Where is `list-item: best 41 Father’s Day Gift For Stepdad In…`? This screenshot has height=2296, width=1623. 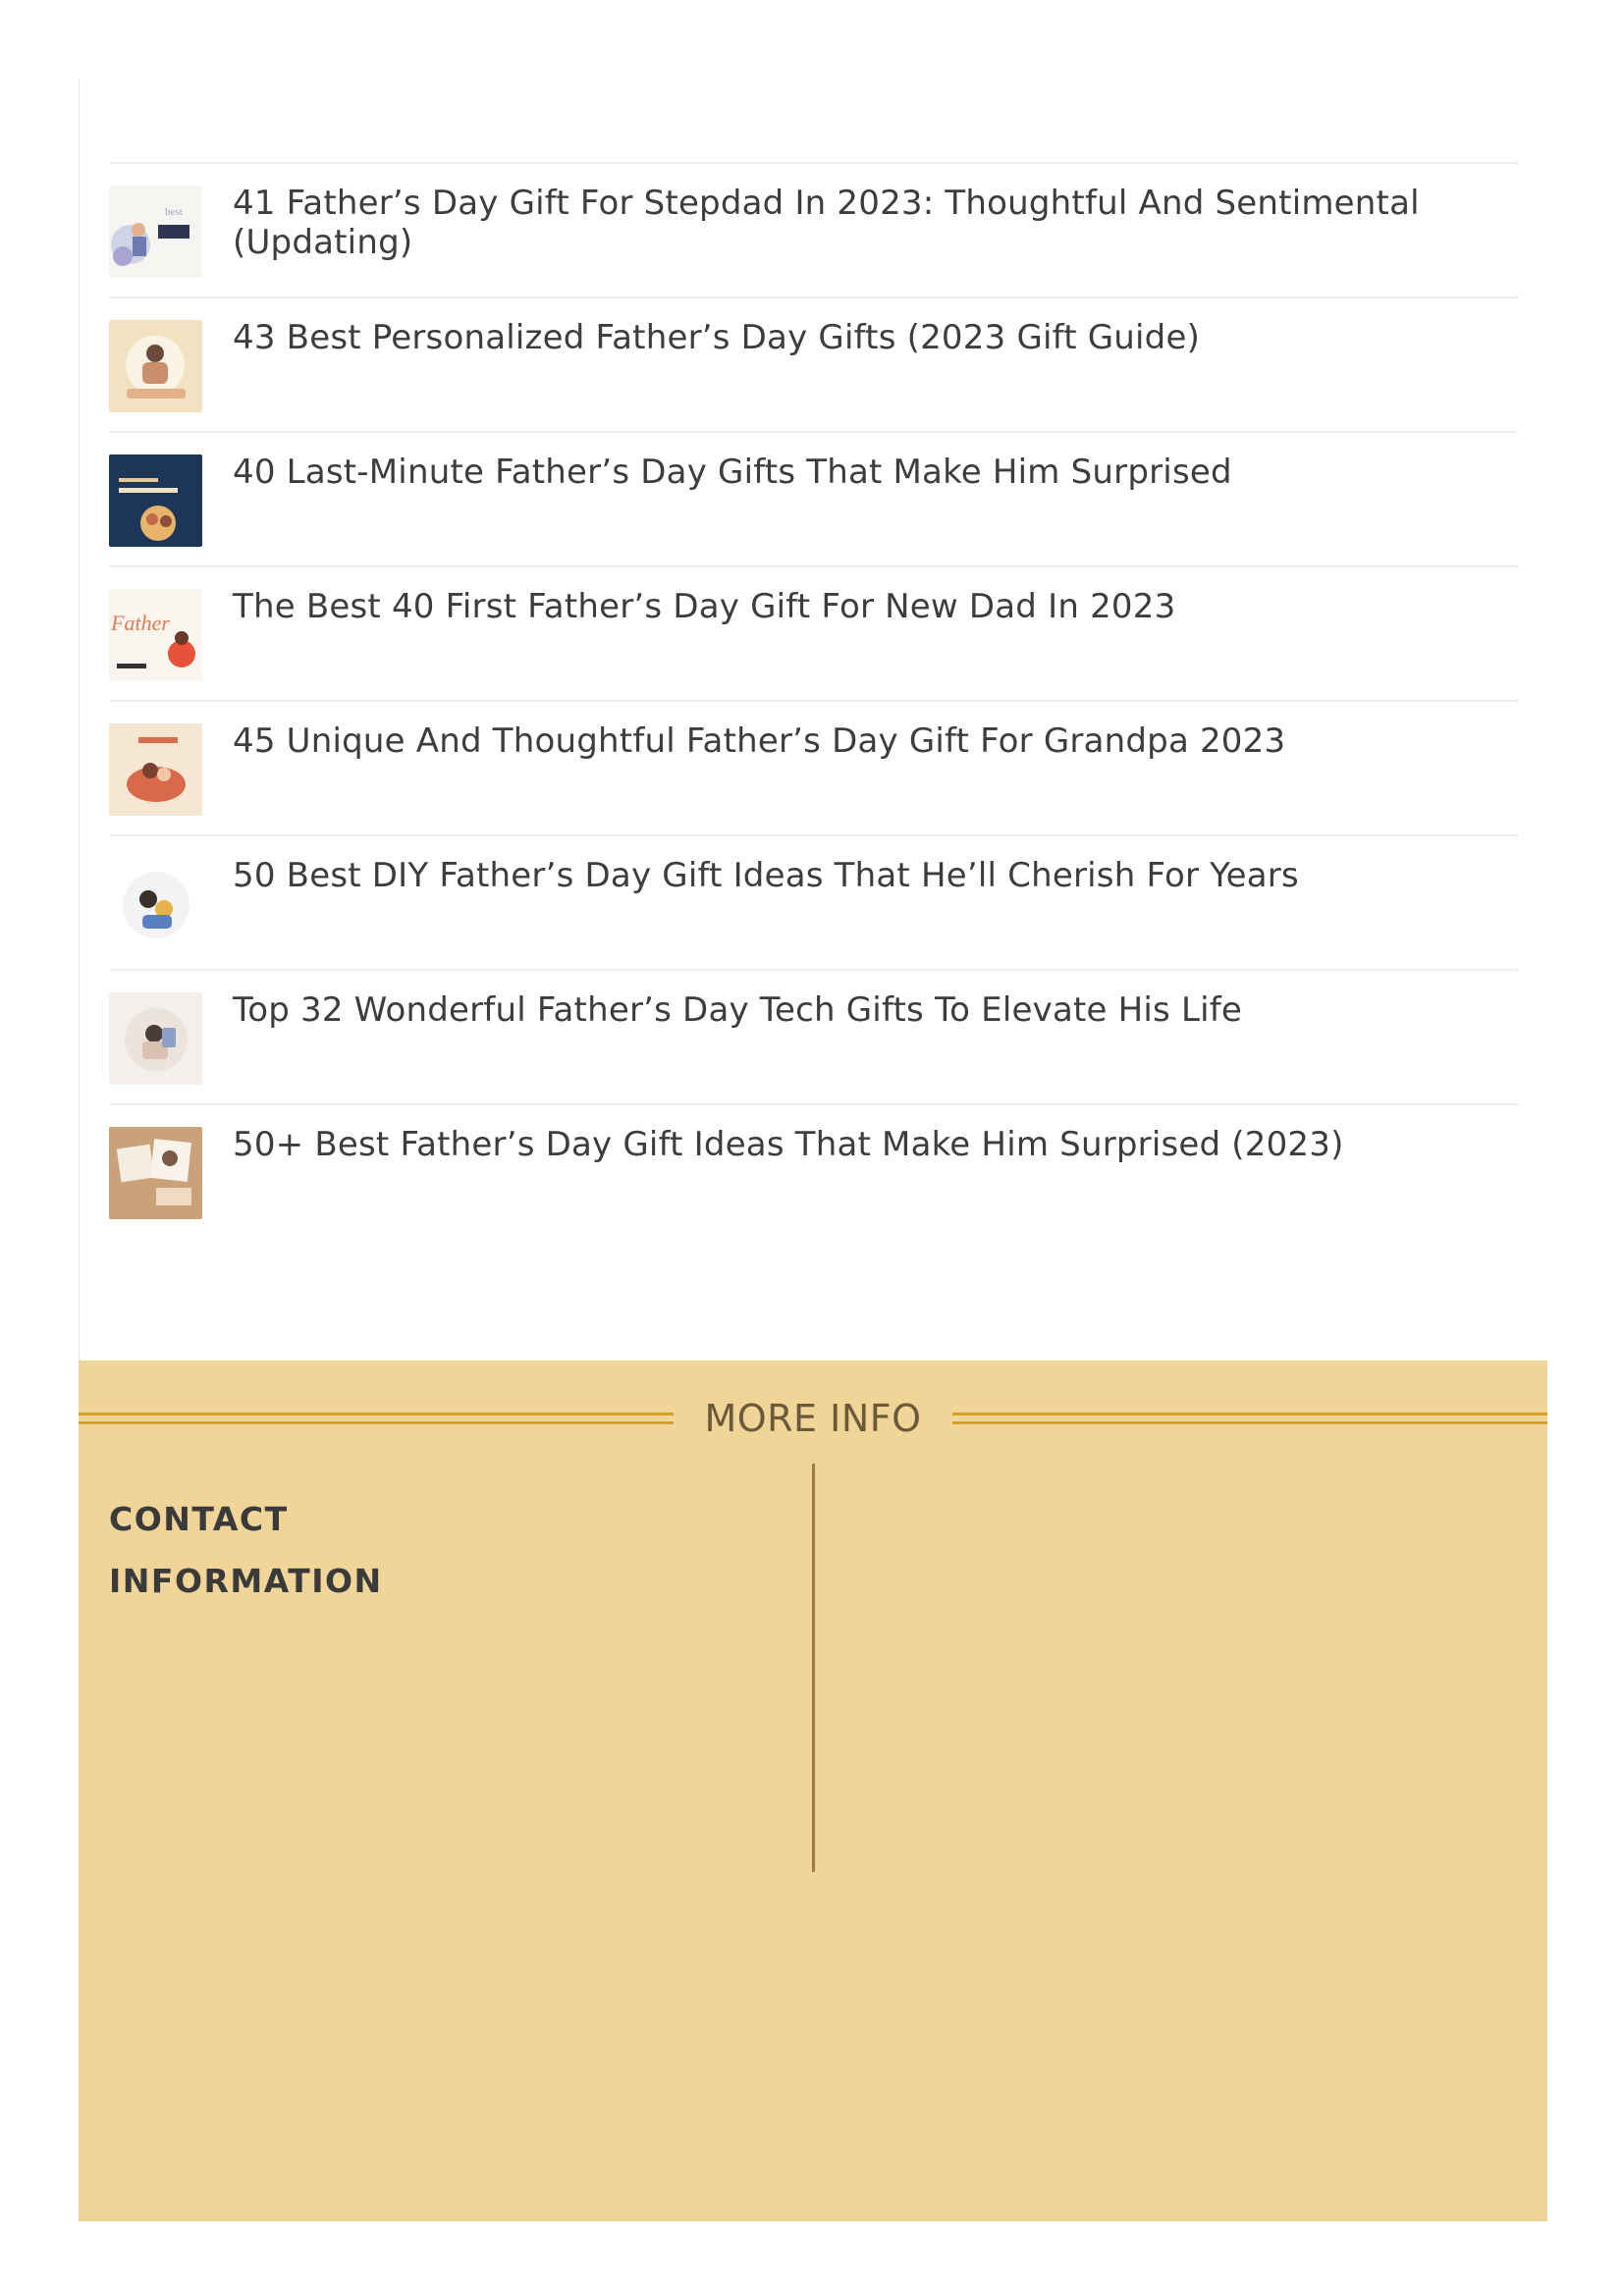 list-item: best 41 Father’s Day Gift For Stepdad In… is located at coordinates (813, 229).